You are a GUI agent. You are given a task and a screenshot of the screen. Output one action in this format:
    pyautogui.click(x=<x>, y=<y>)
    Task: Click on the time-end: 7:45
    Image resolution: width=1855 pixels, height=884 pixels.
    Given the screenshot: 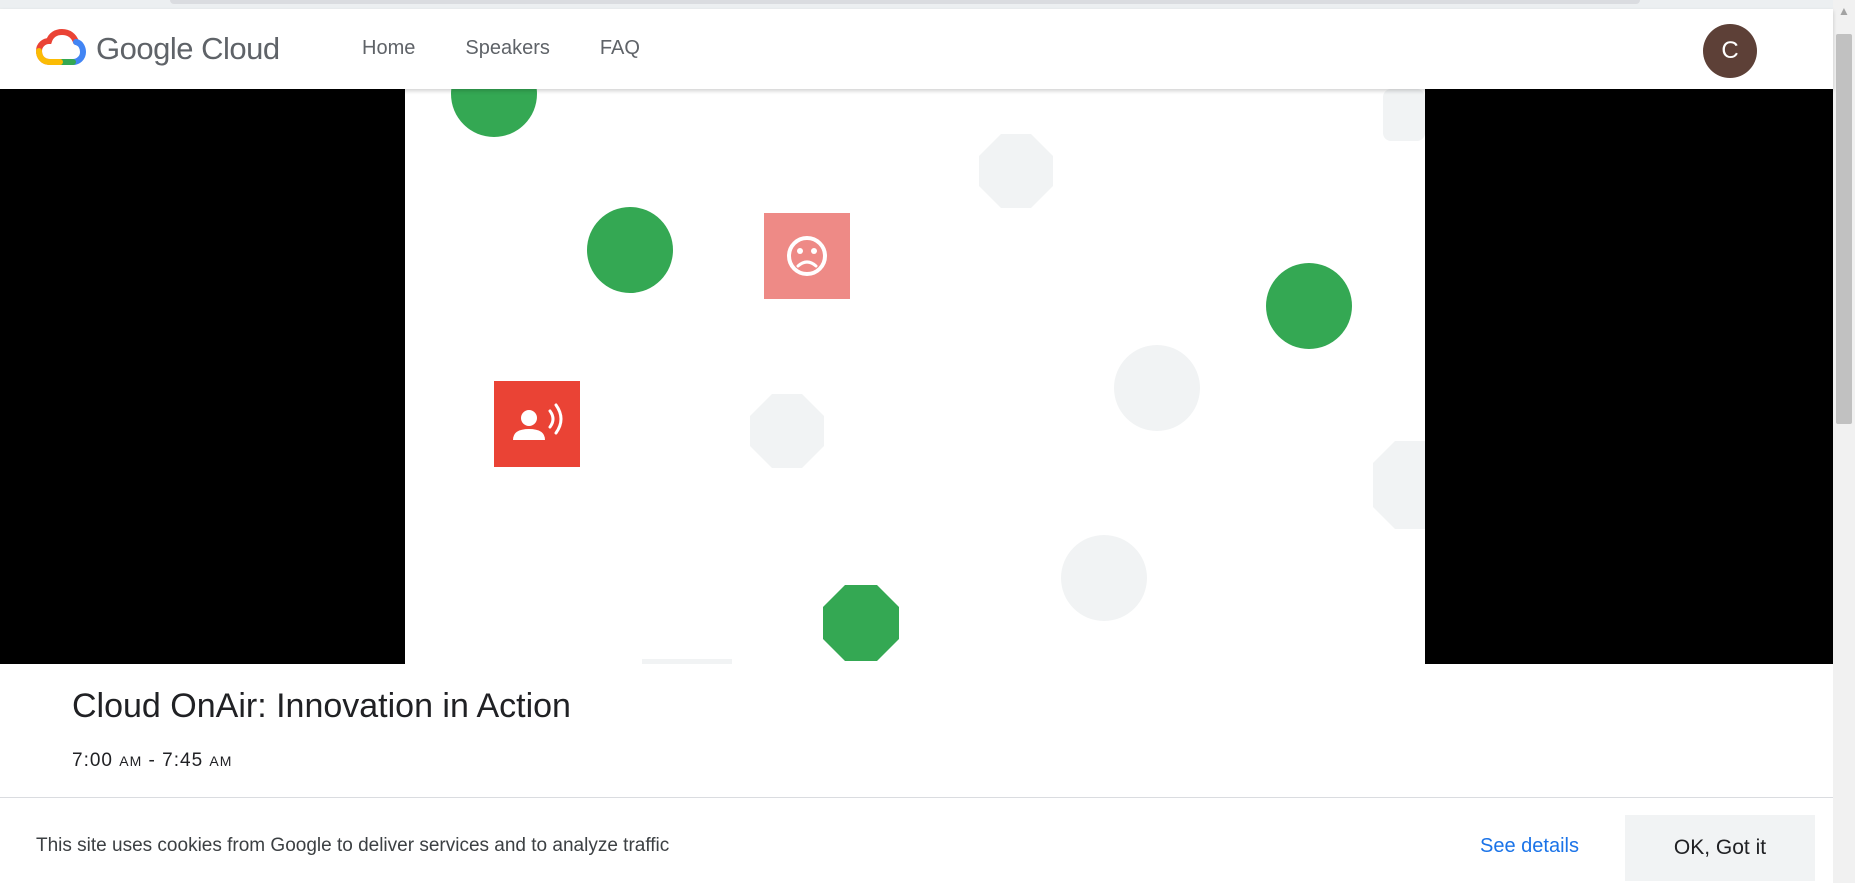 What is the action you would take?
    pyautogui.click(x=183, y=760)
    